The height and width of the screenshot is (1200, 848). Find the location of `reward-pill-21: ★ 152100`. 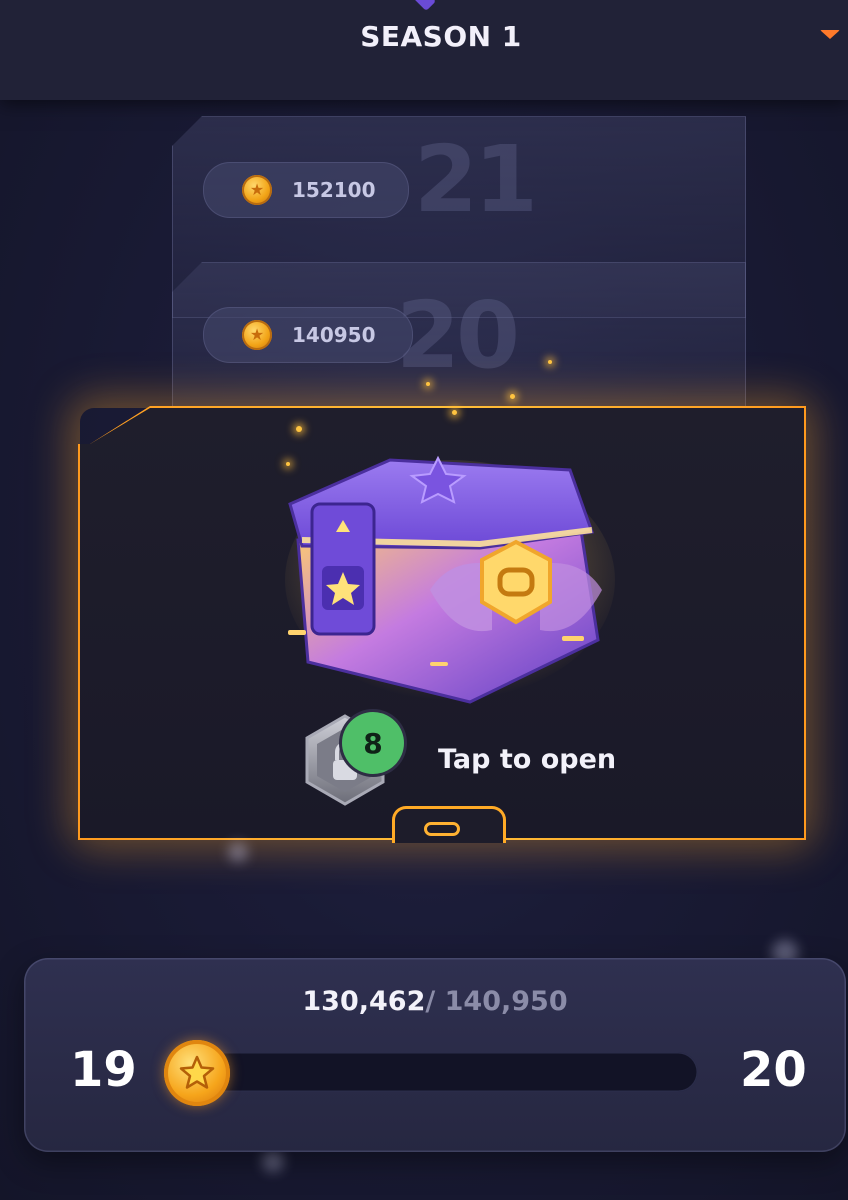

reward-pill-21: ★ 152100 is located at coordinates (306, 190).